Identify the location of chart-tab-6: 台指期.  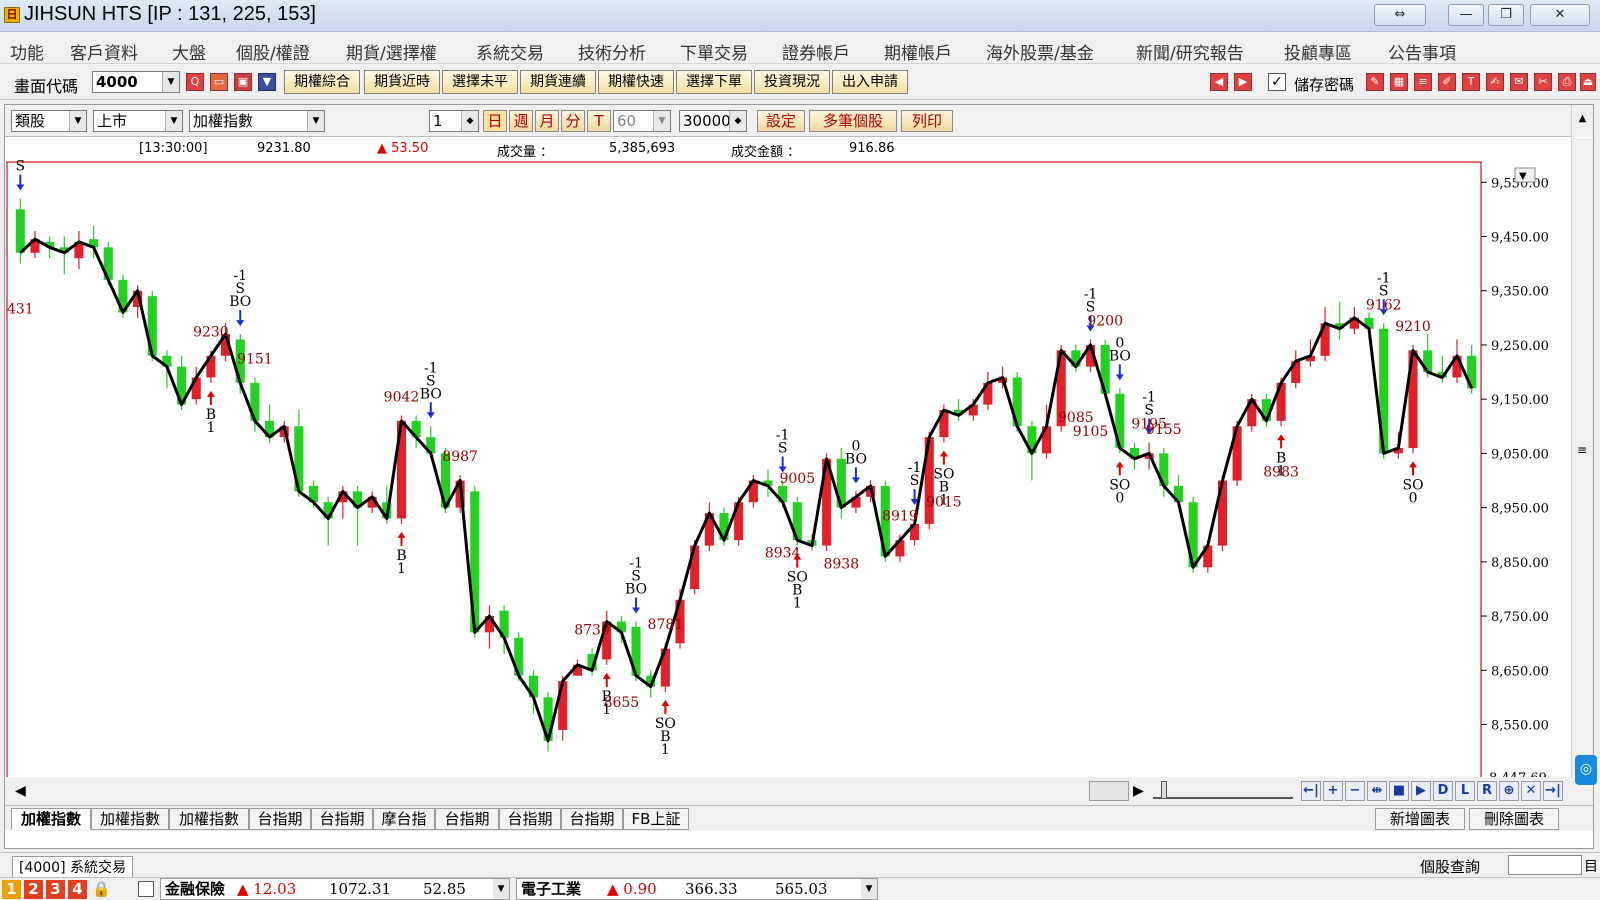
(467, 819).